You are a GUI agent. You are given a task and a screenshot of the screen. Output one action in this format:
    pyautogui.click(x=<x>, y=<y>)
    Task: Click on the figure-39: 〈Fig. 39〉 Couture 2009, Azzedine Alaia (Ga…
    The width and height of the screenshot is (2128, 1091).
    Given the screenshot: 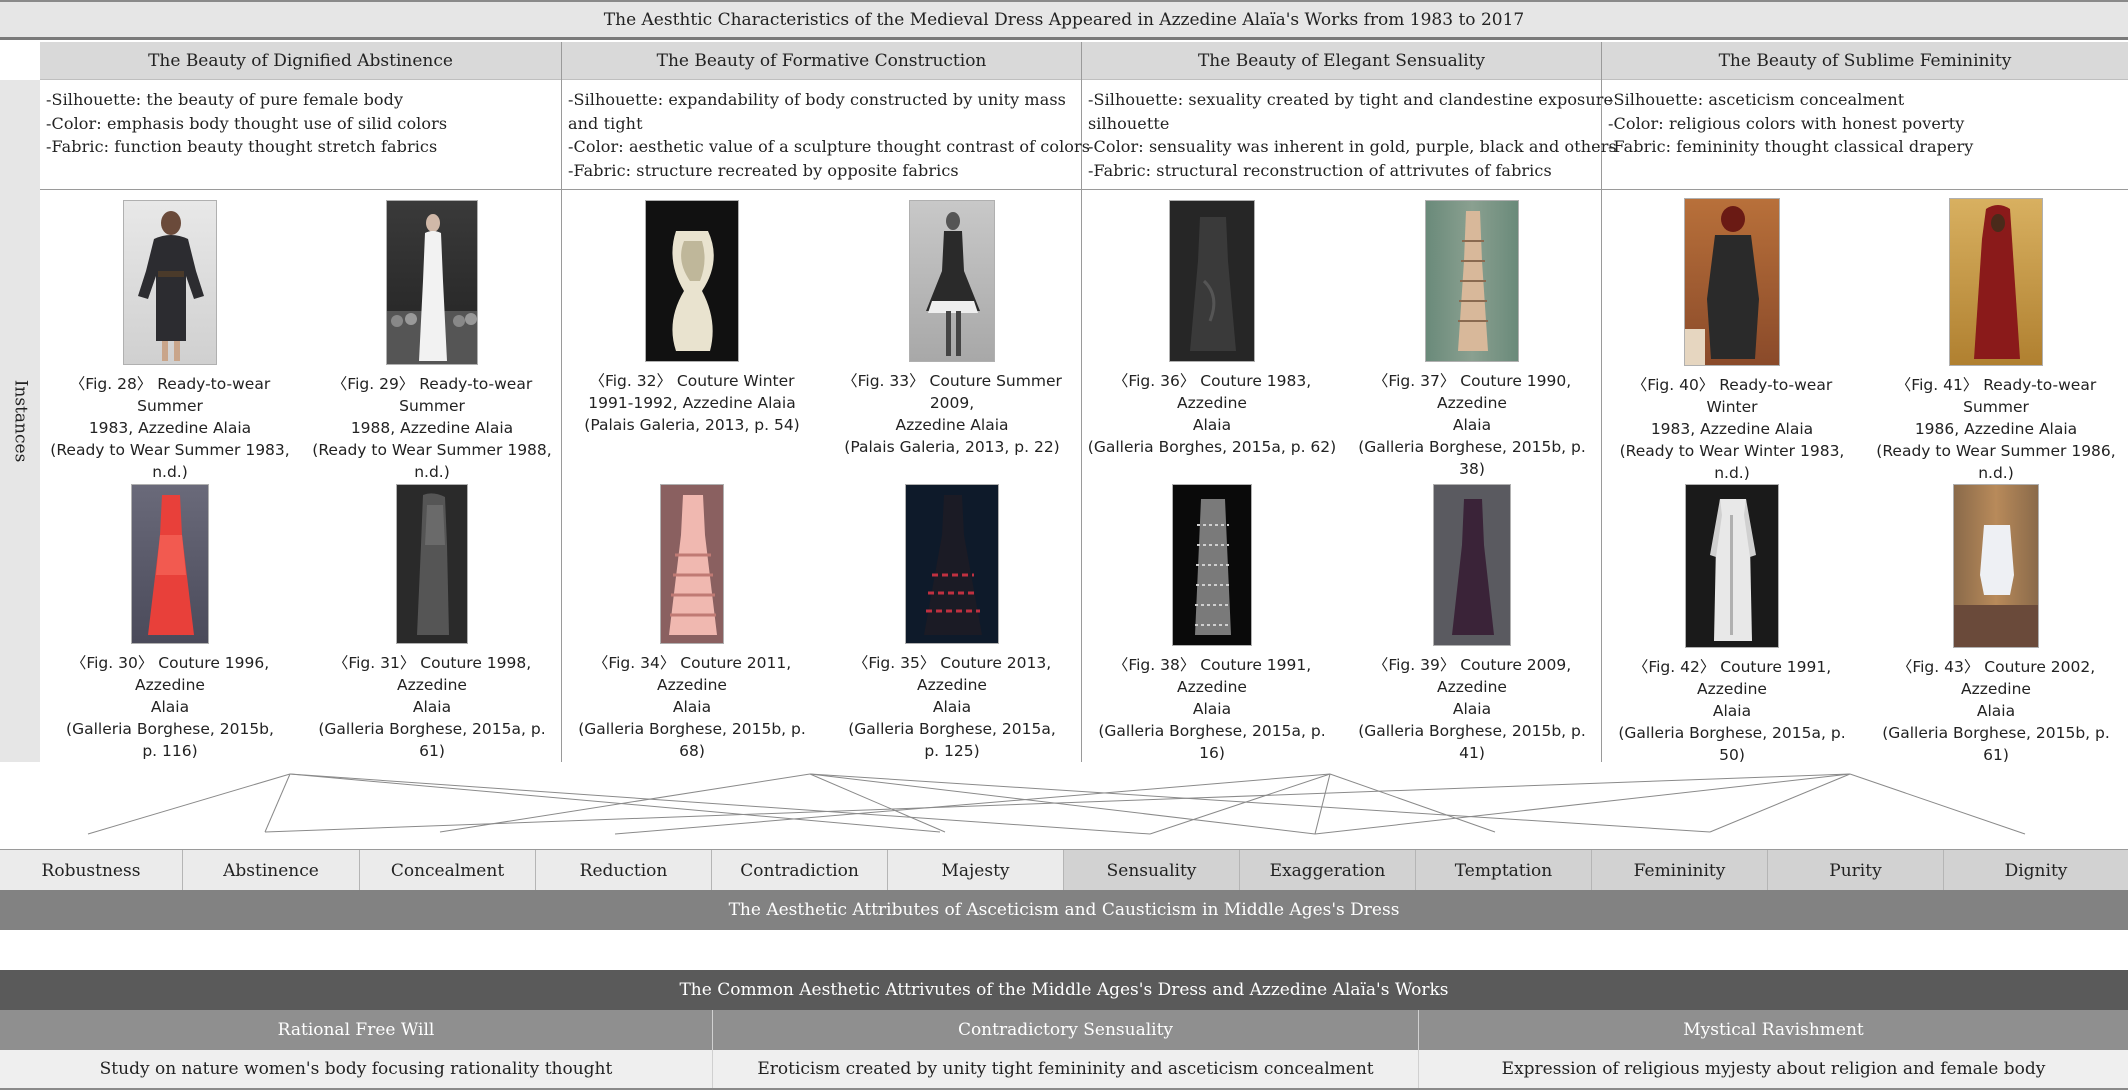 What is the action you would take?
    pyautogui.click(x=1472, y=624)
    